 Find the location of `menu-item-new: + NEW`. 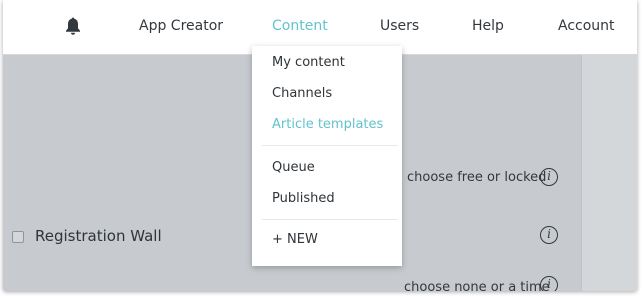

menu-item-new: + NEW is located at coordinates (295, 239).